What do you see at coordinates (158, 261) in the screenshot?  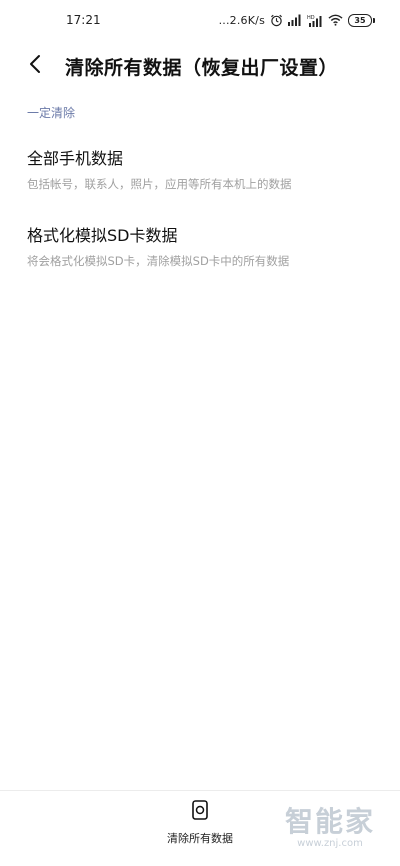 I see `list-item-desc: 将会格式化模拟SD卡，清除模拟SD卡中的所有数据` at bounding box center [158, 261].